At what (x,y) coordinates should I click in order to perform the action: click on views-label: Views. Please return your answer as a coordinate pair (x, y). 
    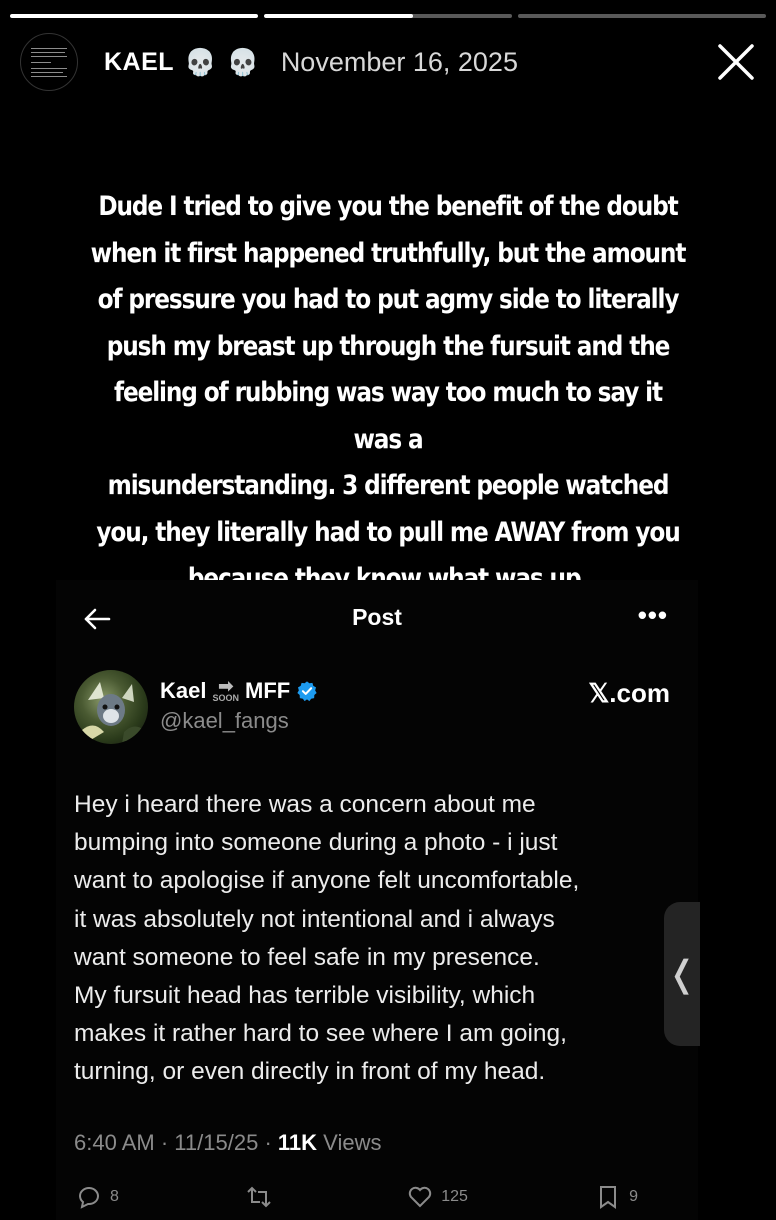
    Looking at the image, I should click on (352, 1142).